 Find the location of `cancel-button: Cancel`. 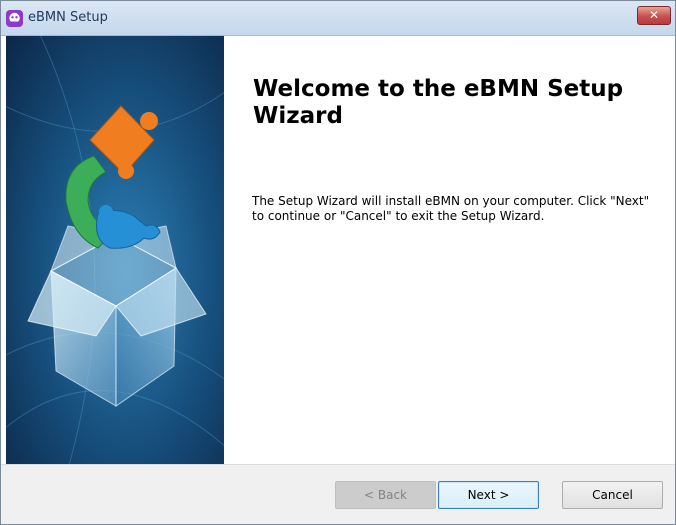

cancel-button: Cancel is located at coordinates (612, 495).